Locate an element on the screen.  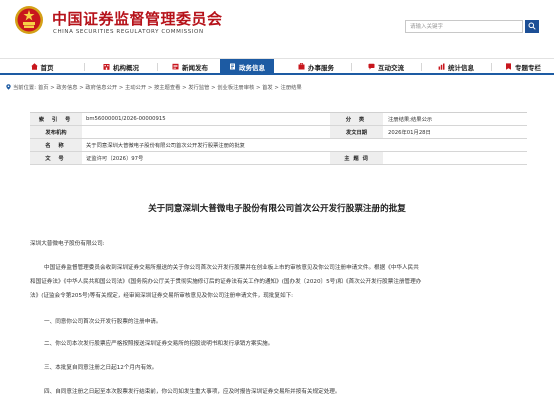
document-icon is located at coordinates (232, 66).